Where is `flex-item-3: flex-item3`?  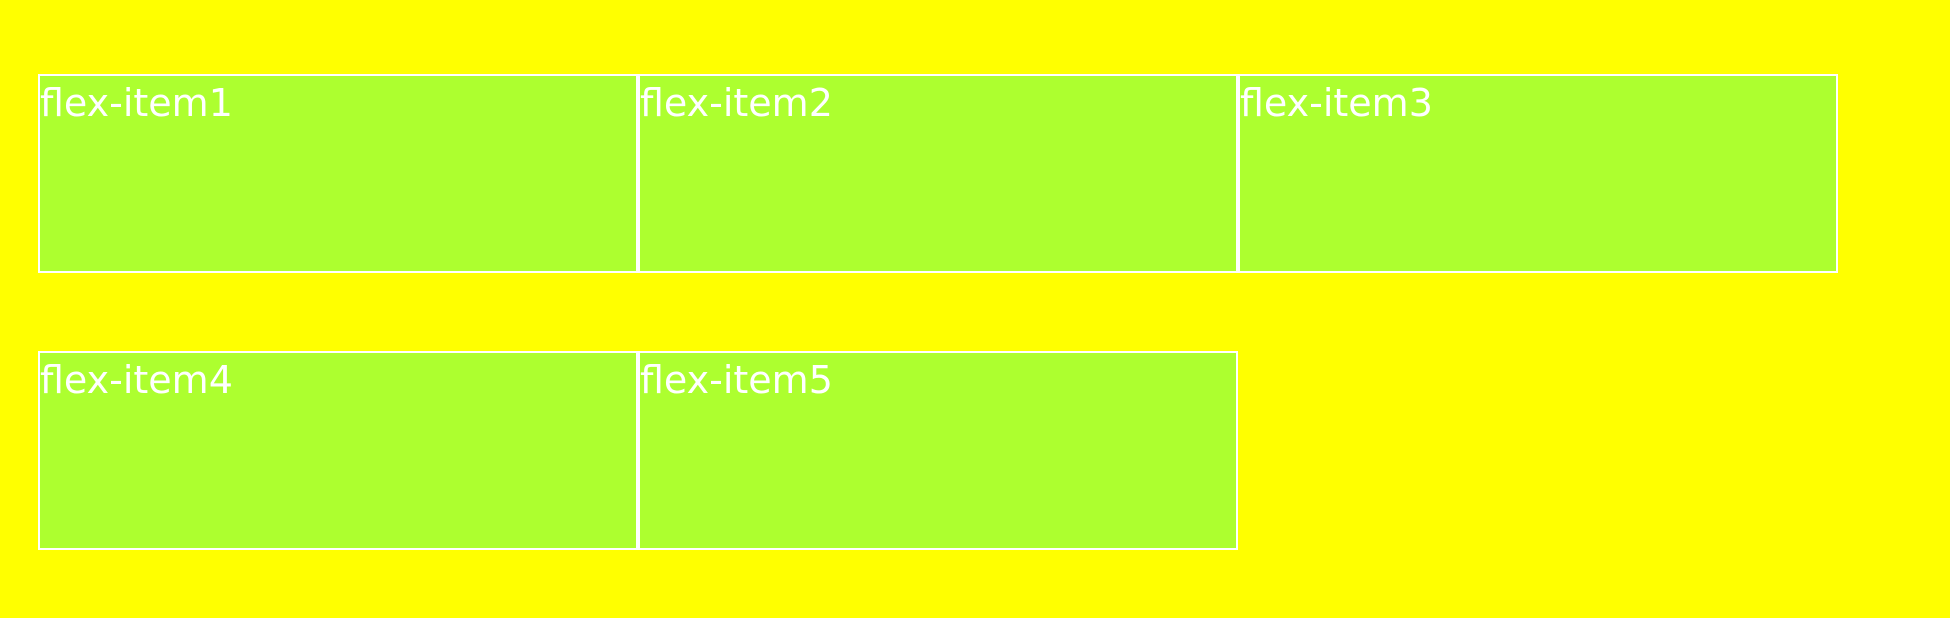 flex-item-3: flex-item3 is located at coordinates (1538, 173).